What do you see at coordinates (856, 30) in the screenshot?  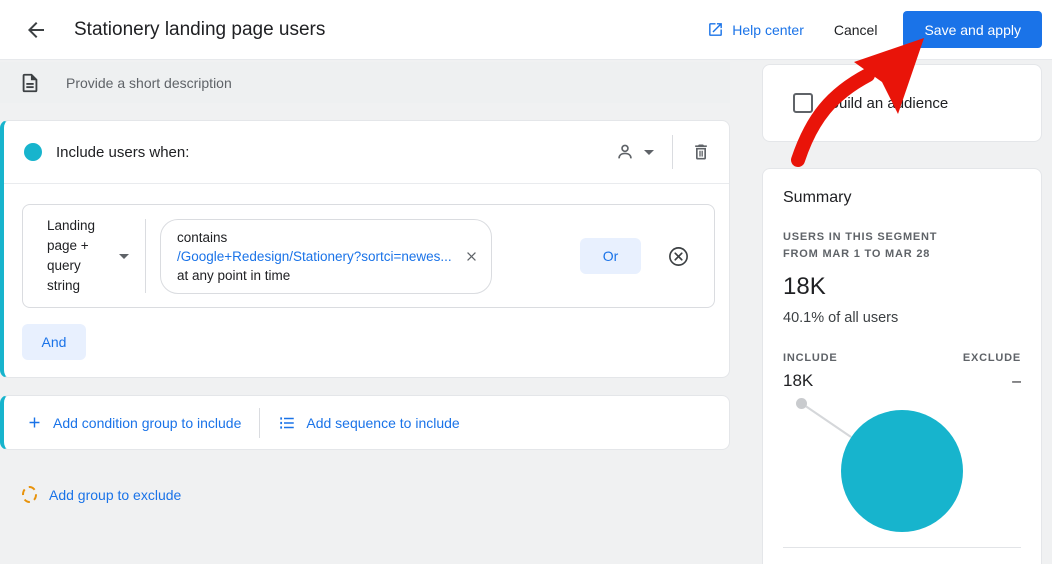 I see `cancel-button: Cancel` at bounding box center [856, 30].